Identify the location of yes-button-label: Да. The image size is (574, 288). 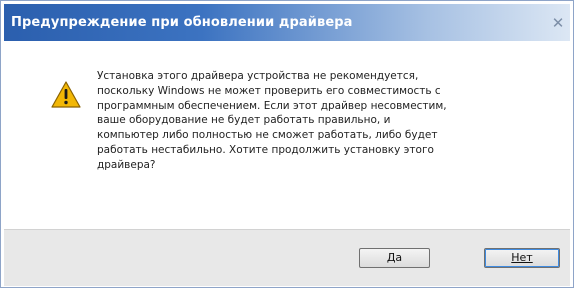
(394, 257).